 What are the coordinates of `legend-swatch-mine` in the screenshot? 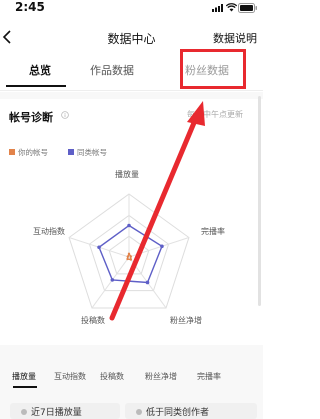 It's located at (12, 152).